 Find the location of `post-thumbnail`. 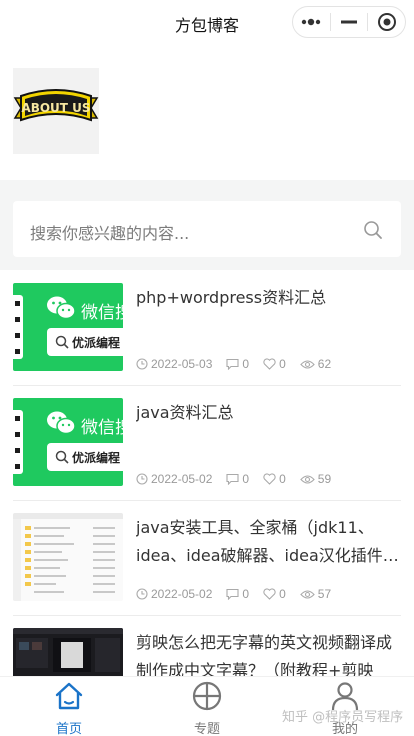

post-thumbnail is located at coordinates (68, 557).